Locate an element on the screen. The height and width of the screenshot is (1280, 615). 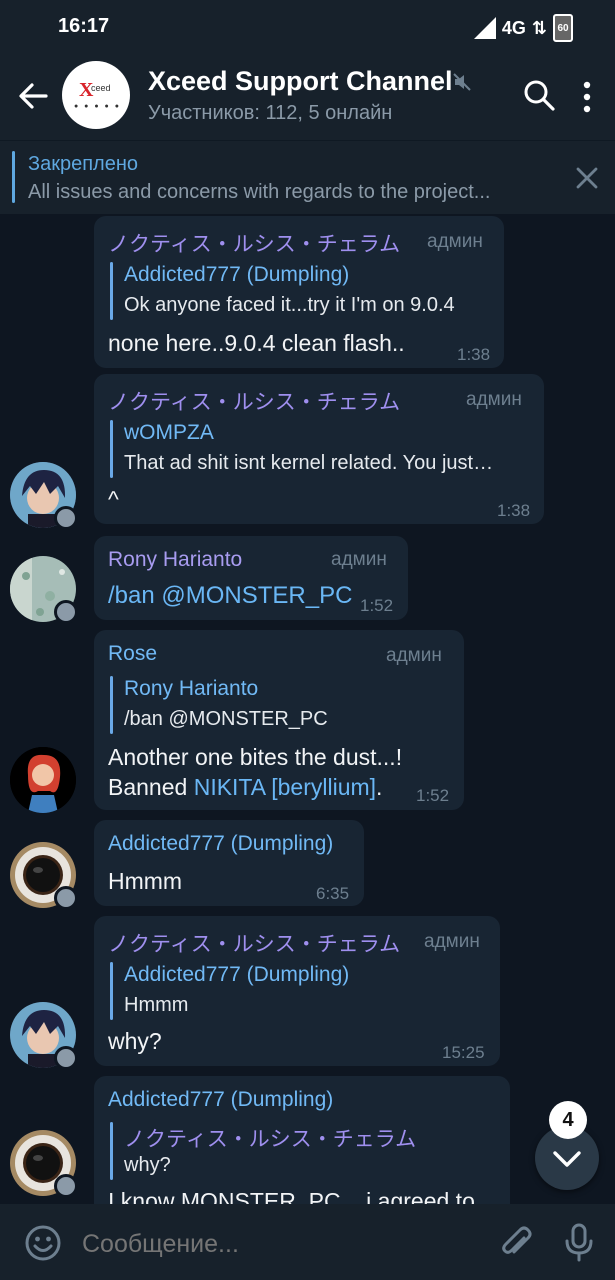
message-text: Hmmm is located at coordinates (145, 881).